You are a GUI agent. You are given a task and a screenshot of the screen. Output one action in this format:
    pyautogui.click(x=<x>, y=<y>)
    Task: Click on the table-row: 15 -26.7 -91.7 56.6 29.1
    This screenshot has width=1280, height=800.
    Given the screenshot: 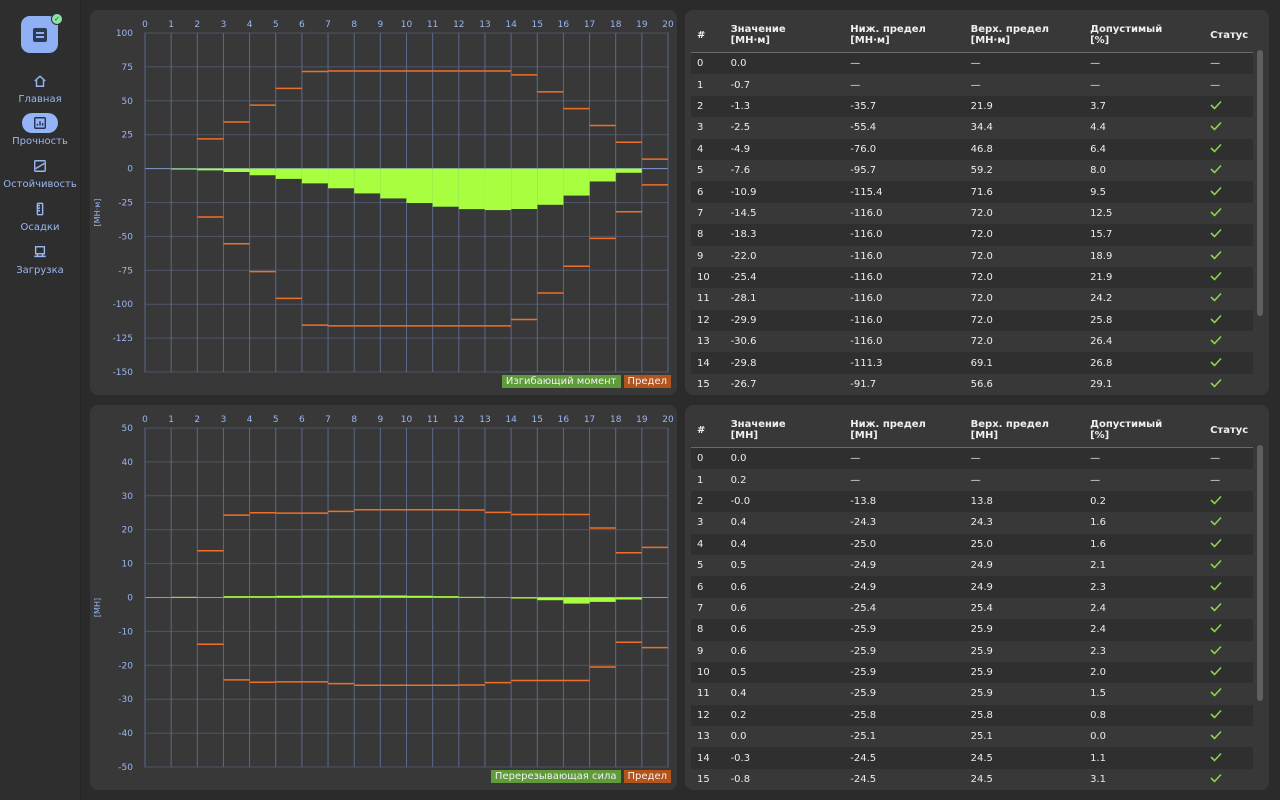 What is the action you would take?
    pyautogui.click(x=972, y=384)
    